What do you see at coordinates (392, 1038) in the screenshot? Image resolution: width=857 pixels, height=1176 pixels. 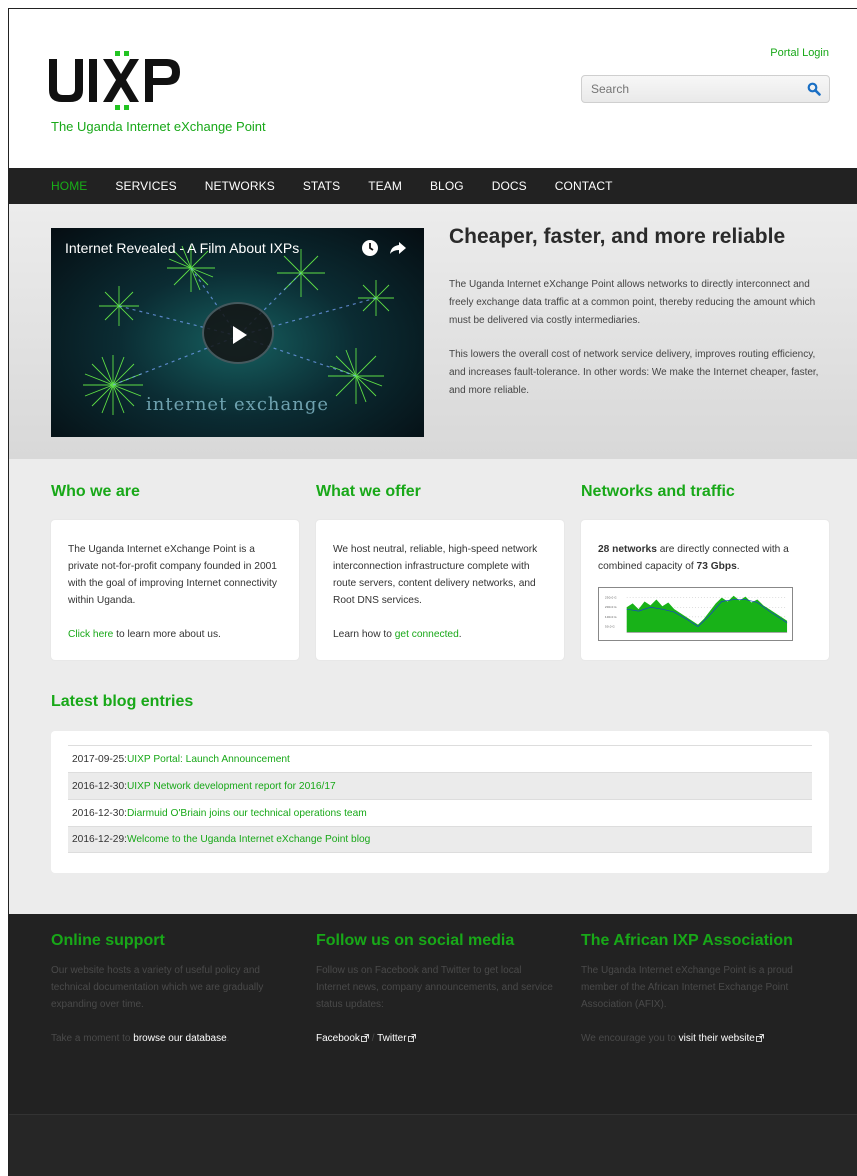 I see `twitter-label: Twitter` at bounding box center [392, 1038].